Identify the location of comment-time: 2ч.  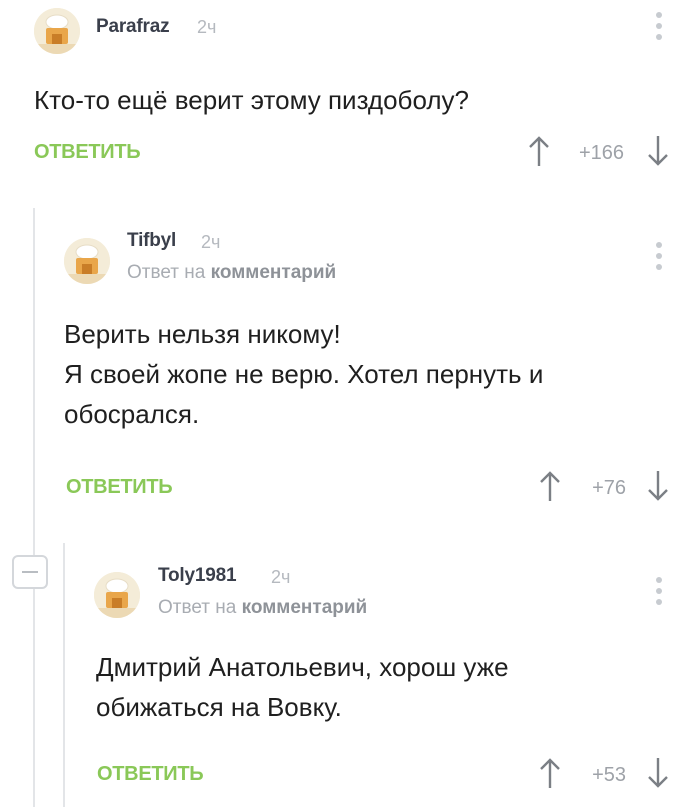
(281, 577).